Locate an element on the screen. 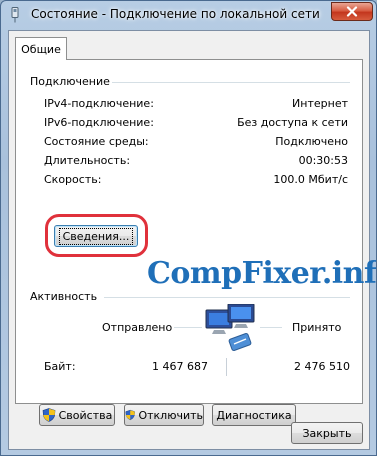 The width and height of the screenshot is (377, 456). received-label: Принято is located at coordinates (317, 327).